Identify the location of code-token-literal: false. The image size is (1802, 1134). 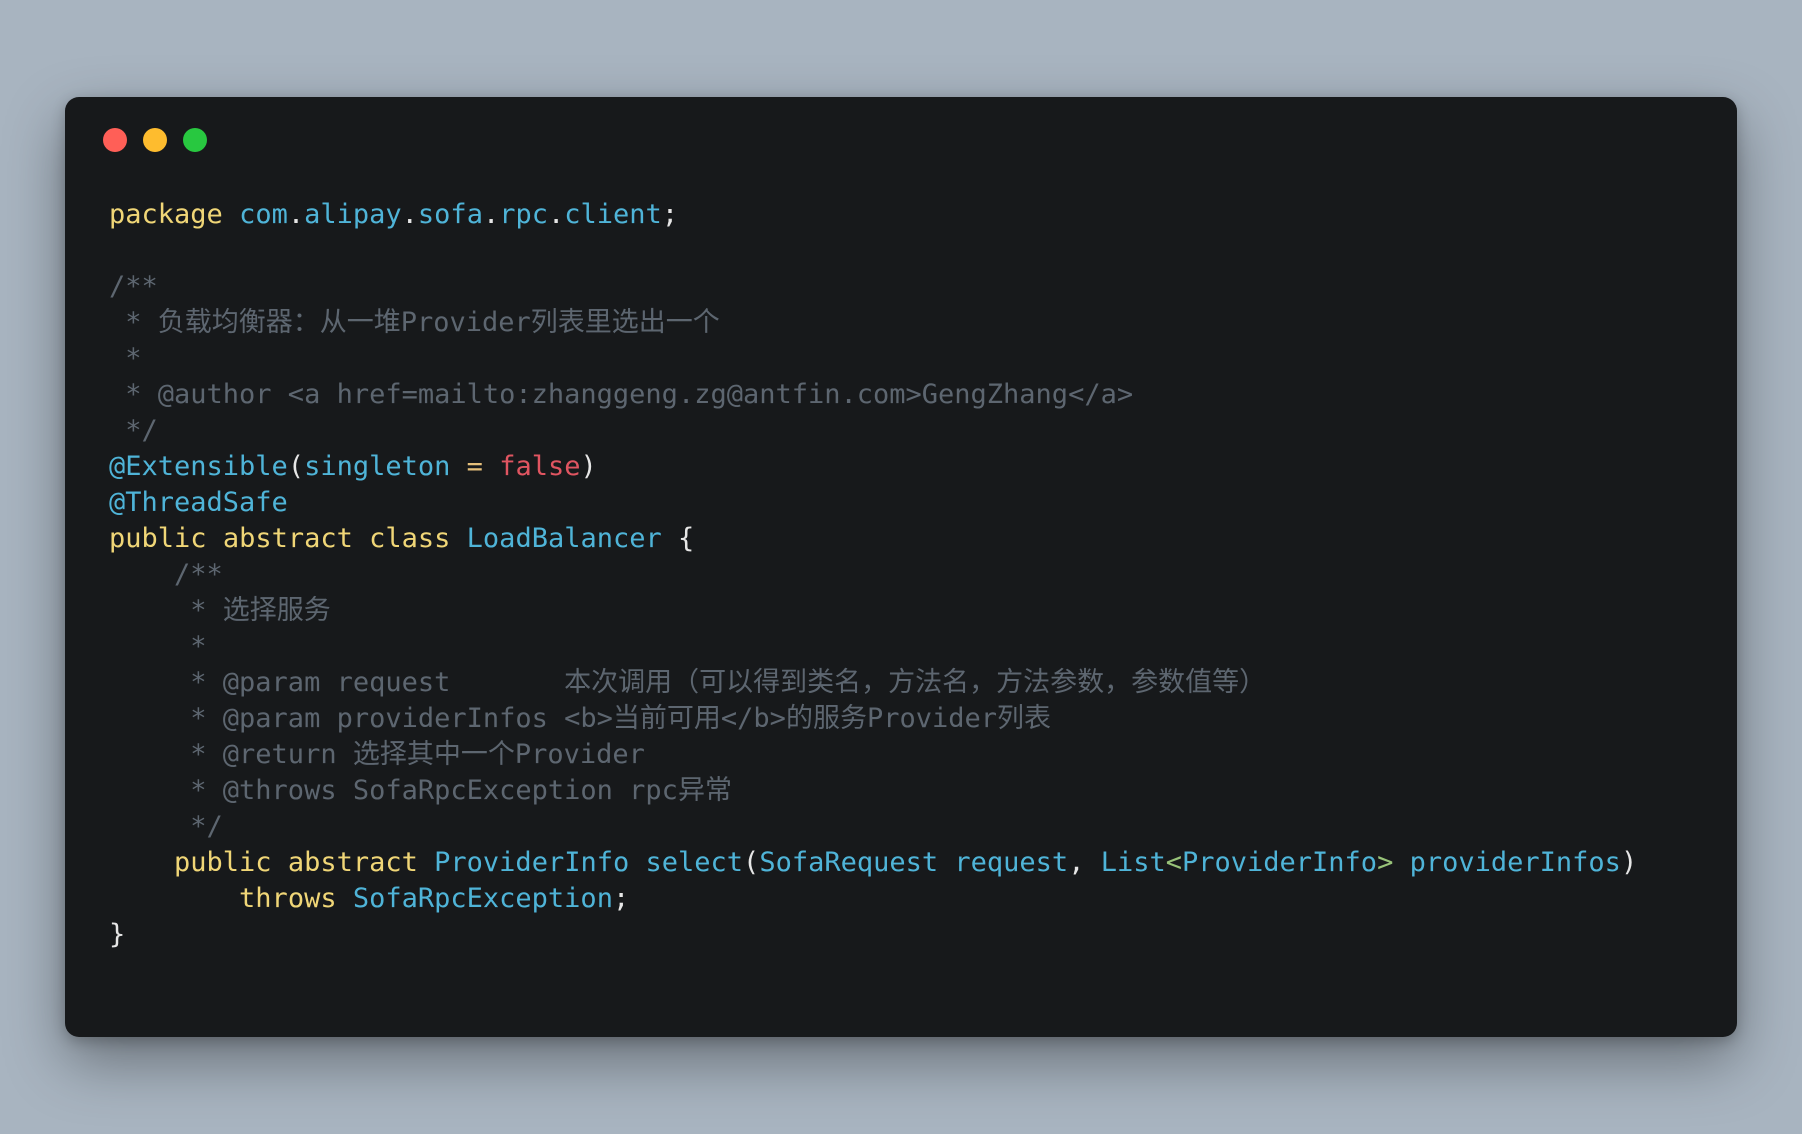
(540, 466).